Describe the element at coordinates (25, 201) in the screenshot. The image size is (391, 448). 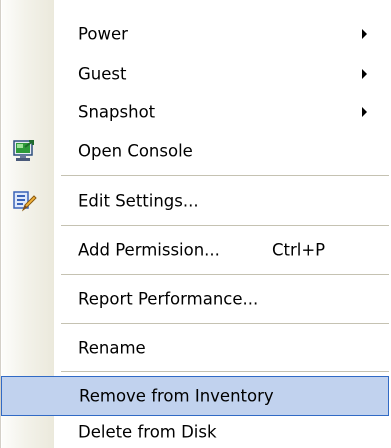
I see `edit-settings-icon` at that location.